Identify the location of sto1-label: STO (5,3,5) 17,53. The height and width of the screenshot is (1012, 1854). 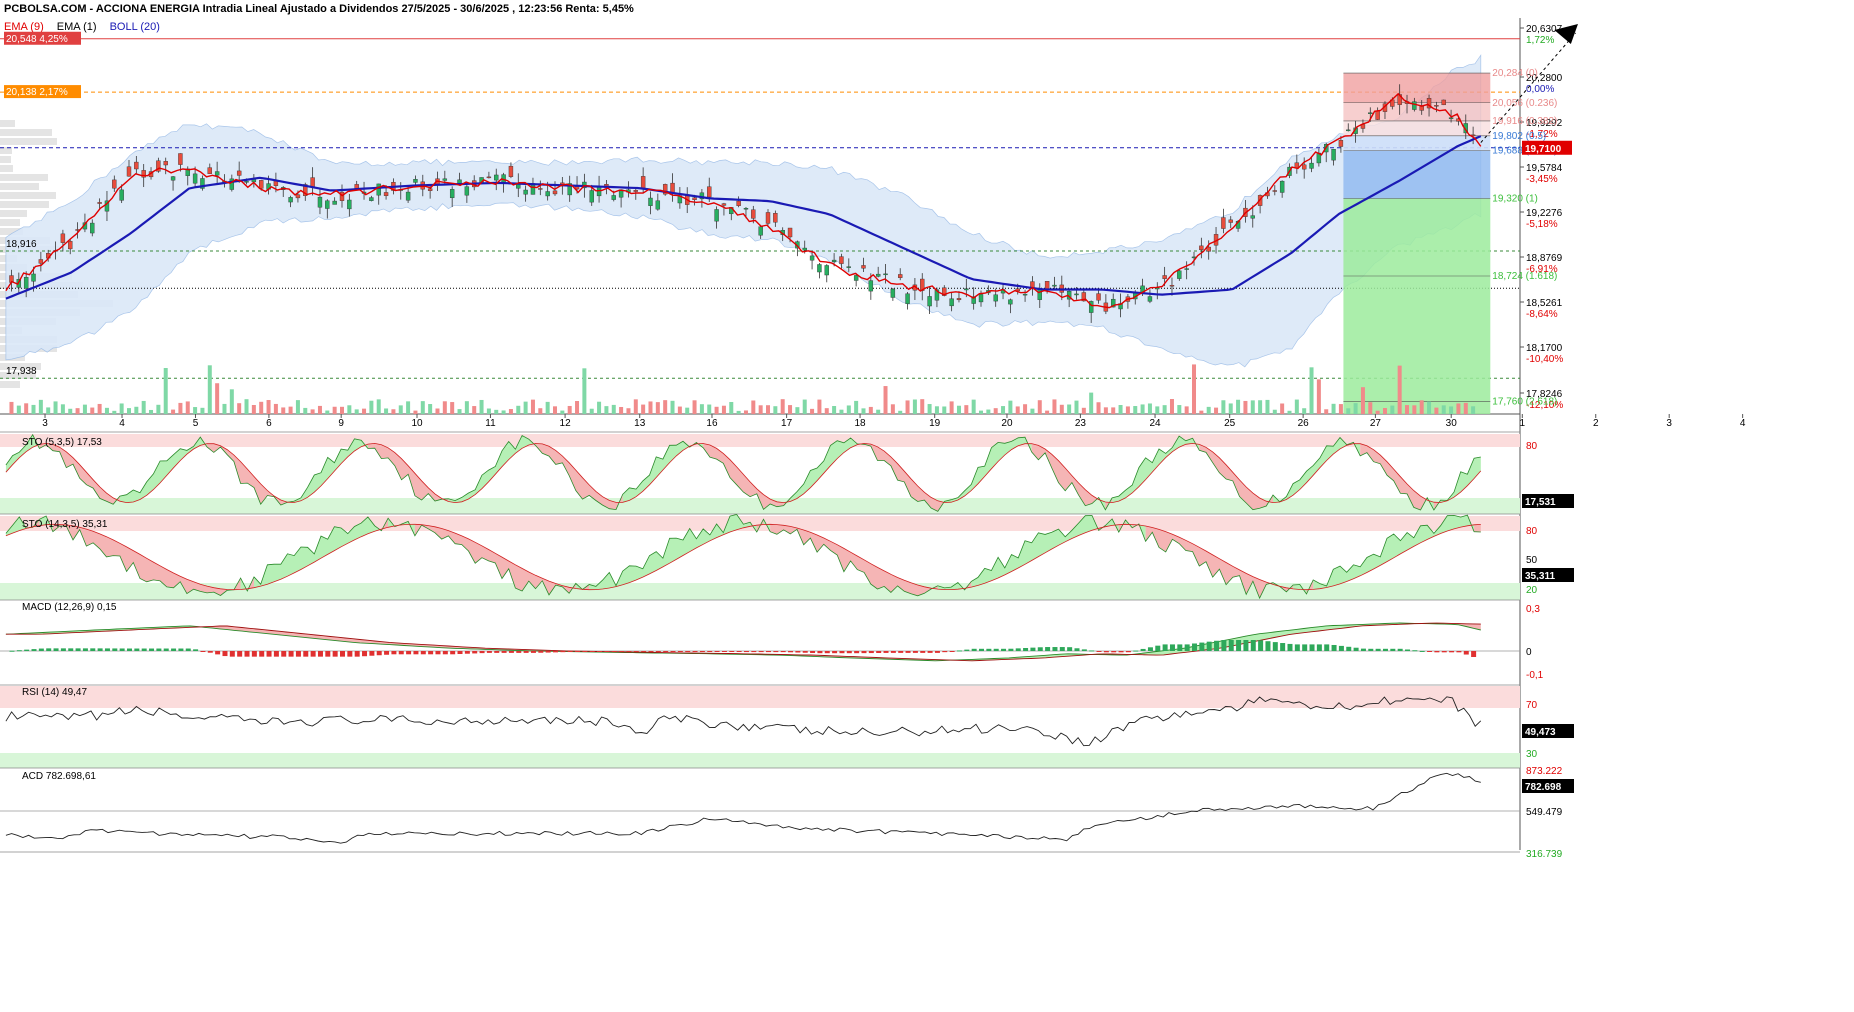
(62, 442).